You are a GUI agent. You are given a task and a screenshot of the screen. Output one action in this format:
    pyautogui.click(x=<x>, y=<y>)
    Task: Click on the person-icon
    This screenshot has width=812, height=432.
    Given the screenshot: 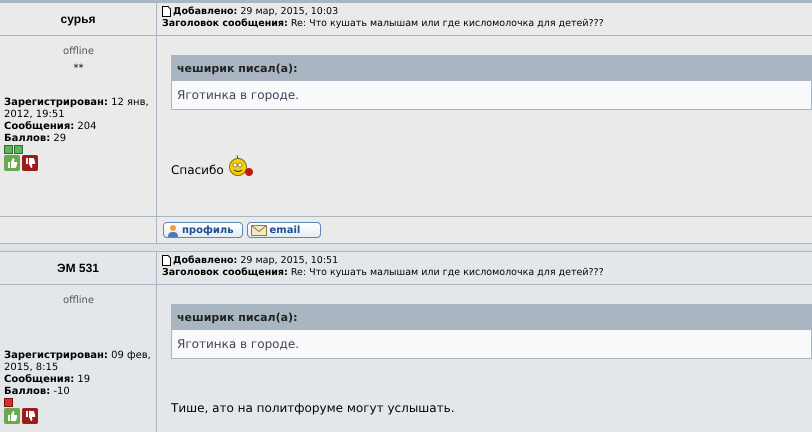 What is the action you would take?
    pyautogui.click(x=173, y=230)
    